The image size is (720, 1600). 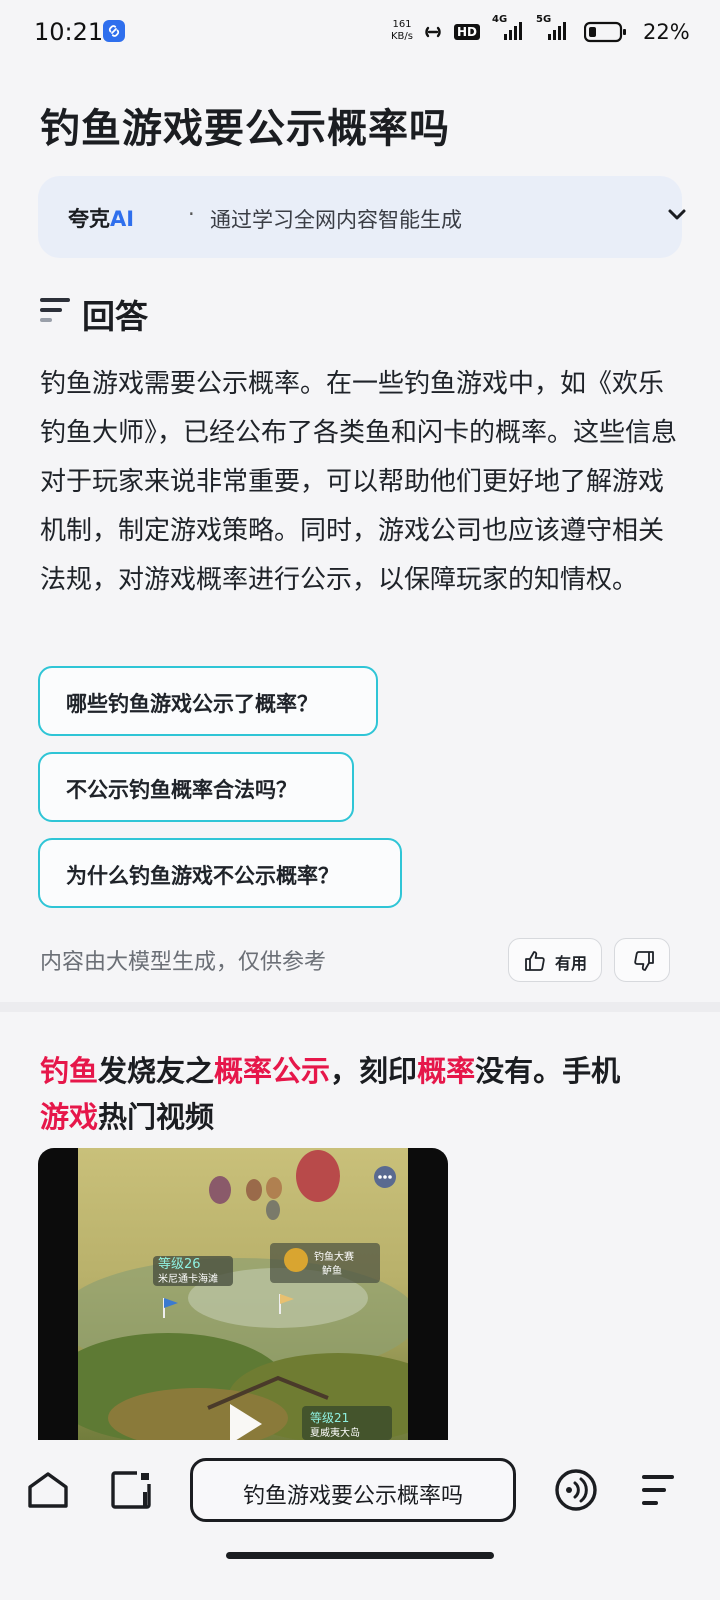 What do you see at coordinates (179, 1264) in the screenshot?
I see `svg-text: 等级26` at bounding box center [179, 1264].